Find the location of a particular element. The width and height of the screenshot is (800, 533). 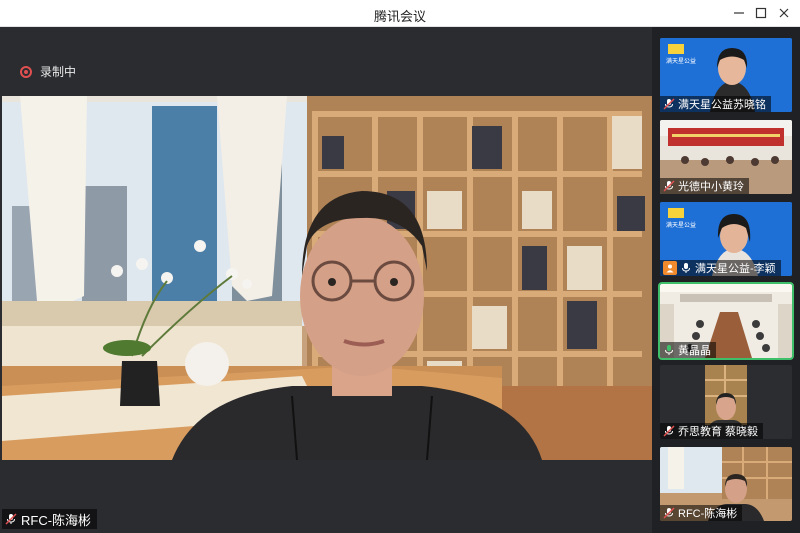

participant-tile: 乔思教育 蔡晓毅 is located at coordinates (726, 402).